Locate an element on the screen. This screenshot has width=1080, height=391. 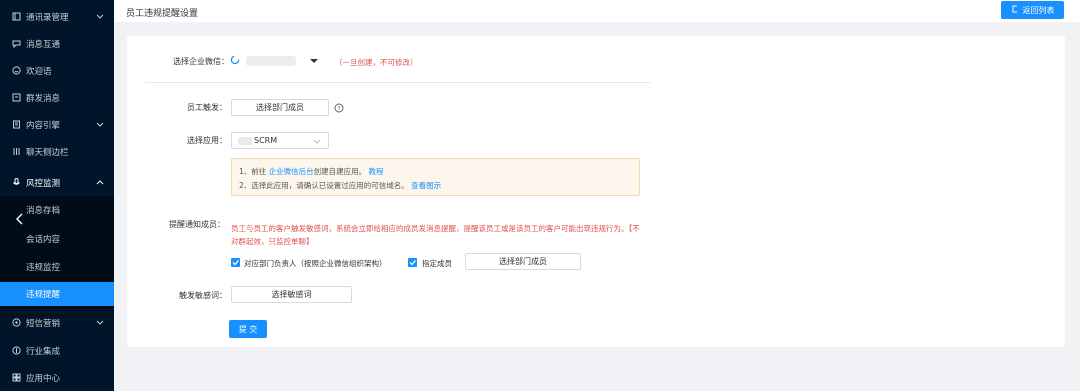
app-icon is located at coordinates (245, 140).